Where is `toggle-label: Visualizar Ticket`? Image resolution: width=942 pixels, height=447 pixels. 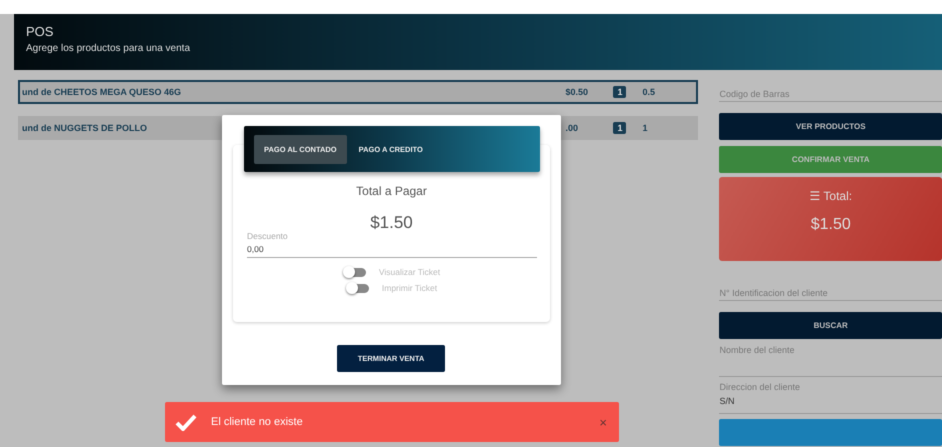 toggle-label: Visualizar Ticket is located at coordinates (409, 272).